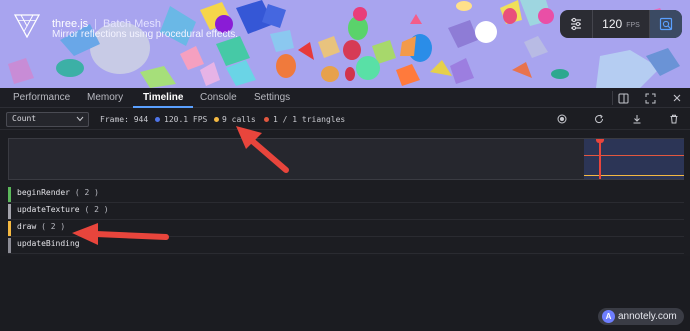 Image resolution: width=690 pixels, height=331 pixels. I want to click on fps-stat: 120.1 FPS, so click(186, 119).